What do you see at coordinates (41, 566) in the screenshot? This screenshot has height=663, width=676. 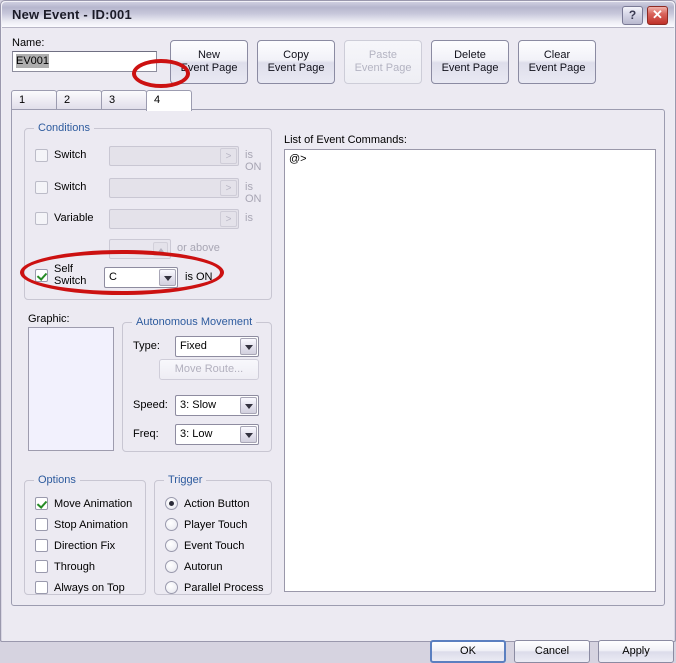 I see `option-through-checkbox` at bounding box center [41, 566].